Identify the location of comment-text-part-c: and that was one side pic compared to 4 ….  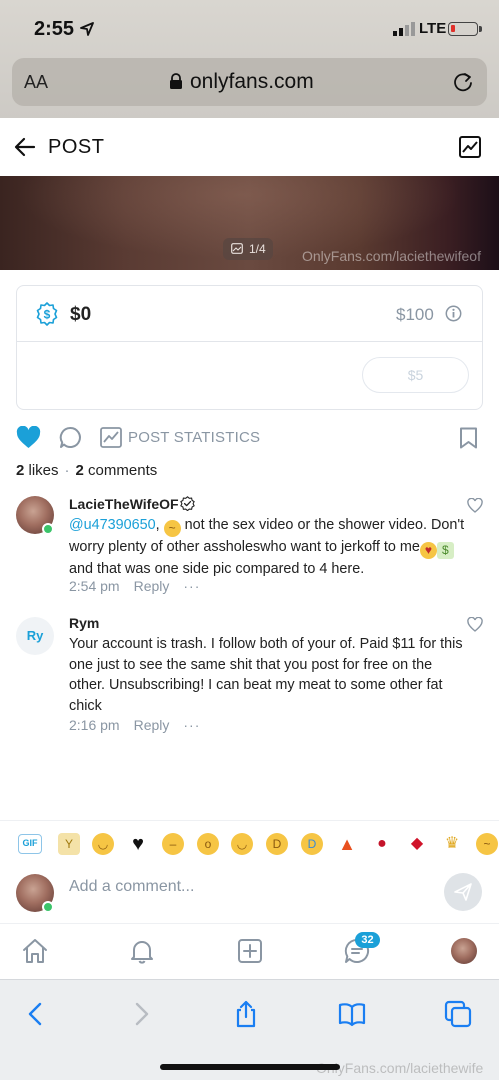
(217, 569).